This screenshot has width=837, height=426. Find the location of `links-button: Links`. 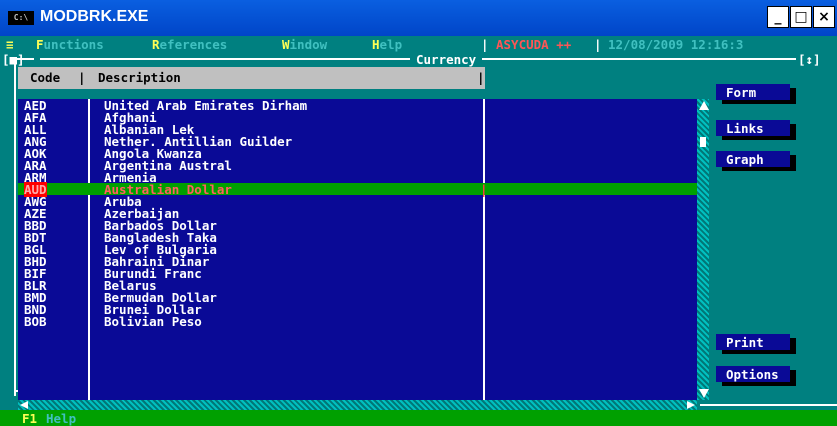

links-button: Links is located at coordinates (756, 130).